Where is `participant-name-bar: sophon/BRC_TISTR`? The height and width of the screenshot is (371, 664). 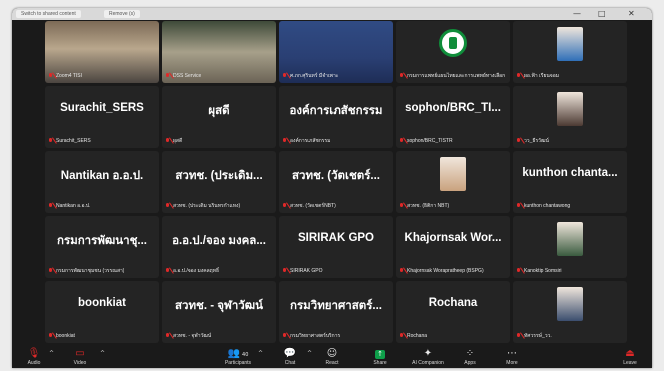 participant-name-bar: sophon/BRC_TISTR is located at coordinates (453, 141).